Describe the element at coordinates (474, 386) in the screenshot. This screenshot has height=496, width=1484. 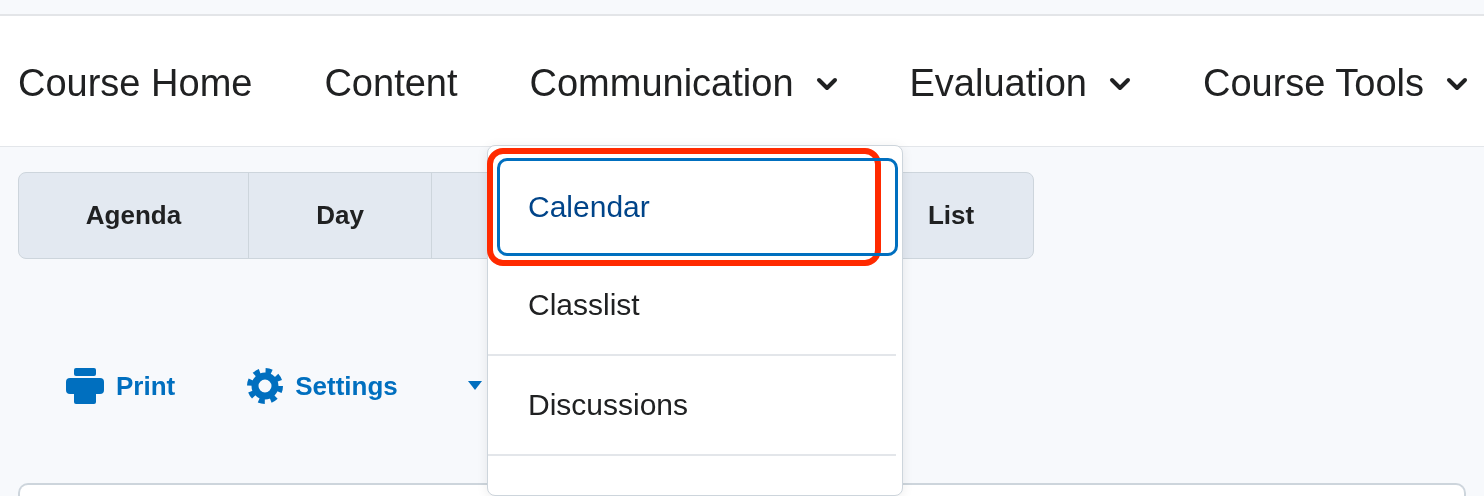
I see `caret-icon` at that location.